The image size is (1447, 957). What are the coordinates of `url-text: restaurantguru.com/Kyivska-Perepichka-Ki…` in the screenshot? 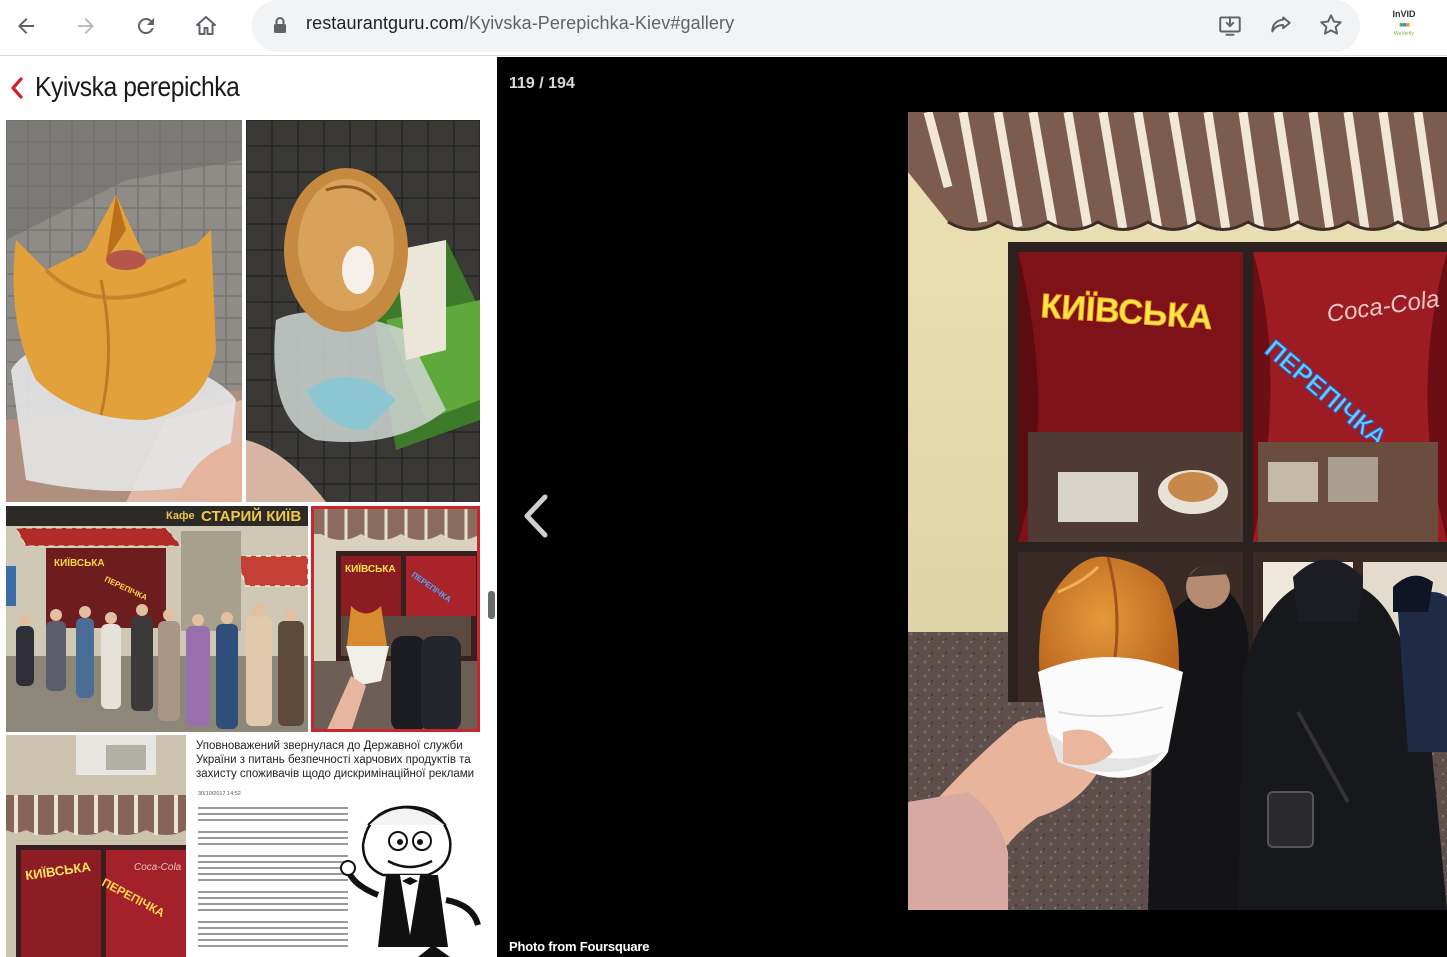 It's located at (520, 23).